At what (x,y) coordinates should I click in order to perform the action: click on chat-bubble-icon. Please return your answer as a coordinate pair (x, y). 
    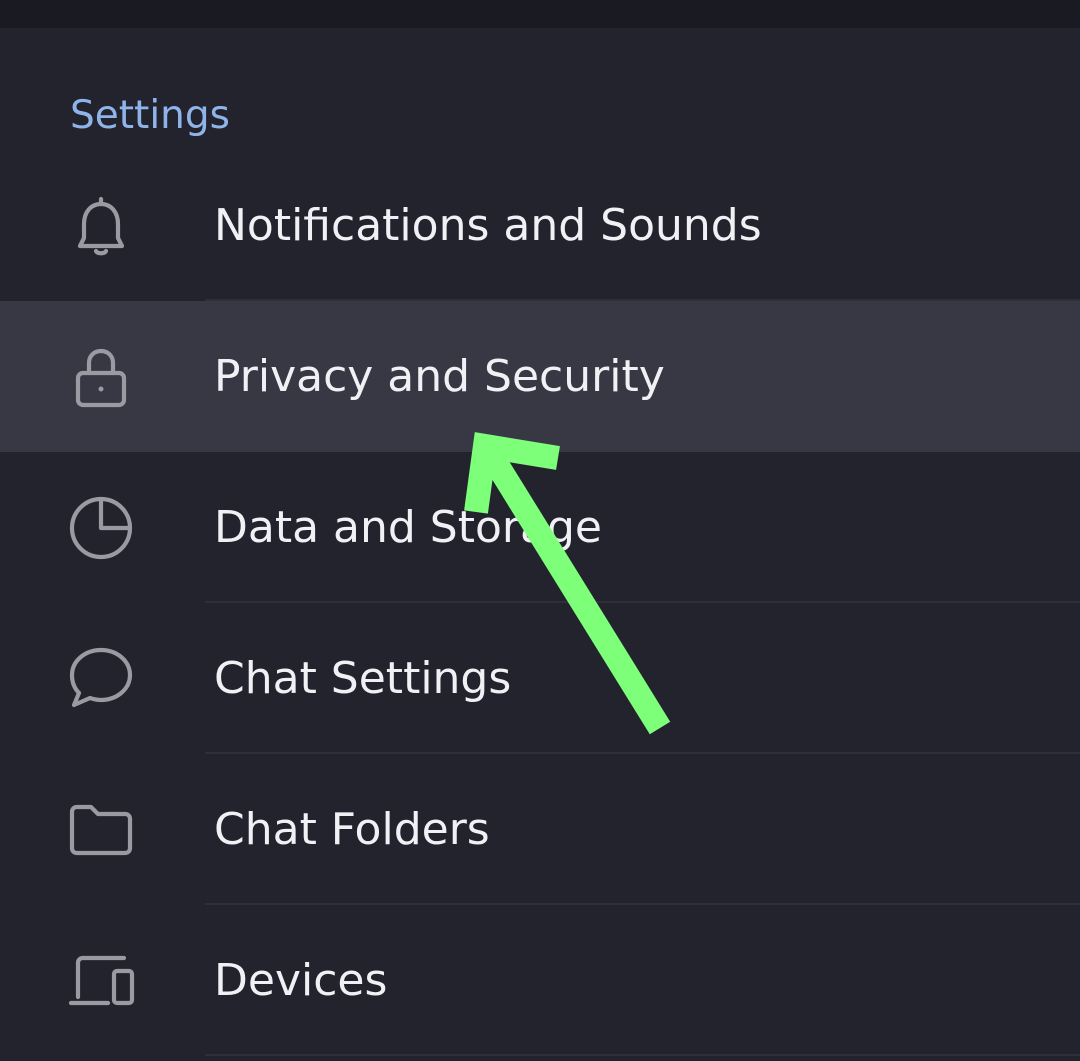
    Looking at the image, I should click on (101, 678).